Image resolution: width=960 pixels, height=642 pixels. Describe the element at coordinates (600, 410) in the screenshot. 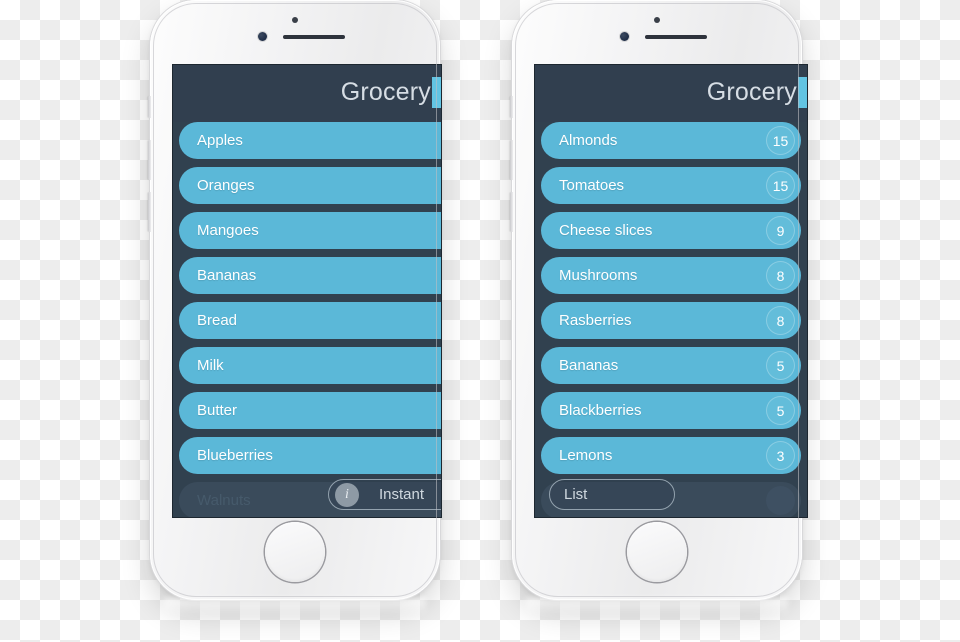

I see `list-item-label: Blackberries` at that location.